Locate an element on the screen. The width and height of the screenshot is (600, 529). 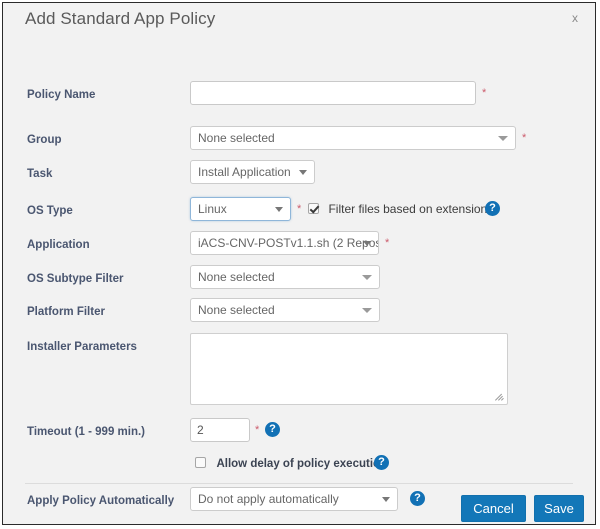
allow-delay-checkbox-row: Allow delay of policy execution is located at coordinates (291, 463).